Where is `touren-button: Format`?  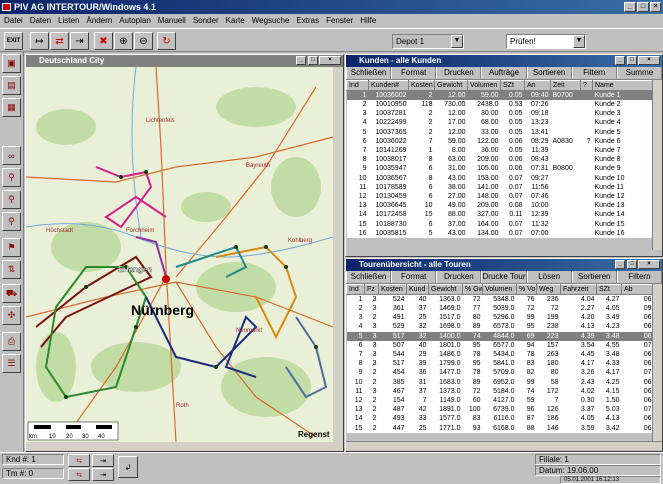
touren-button: Format is located at coordinates (414, 277).